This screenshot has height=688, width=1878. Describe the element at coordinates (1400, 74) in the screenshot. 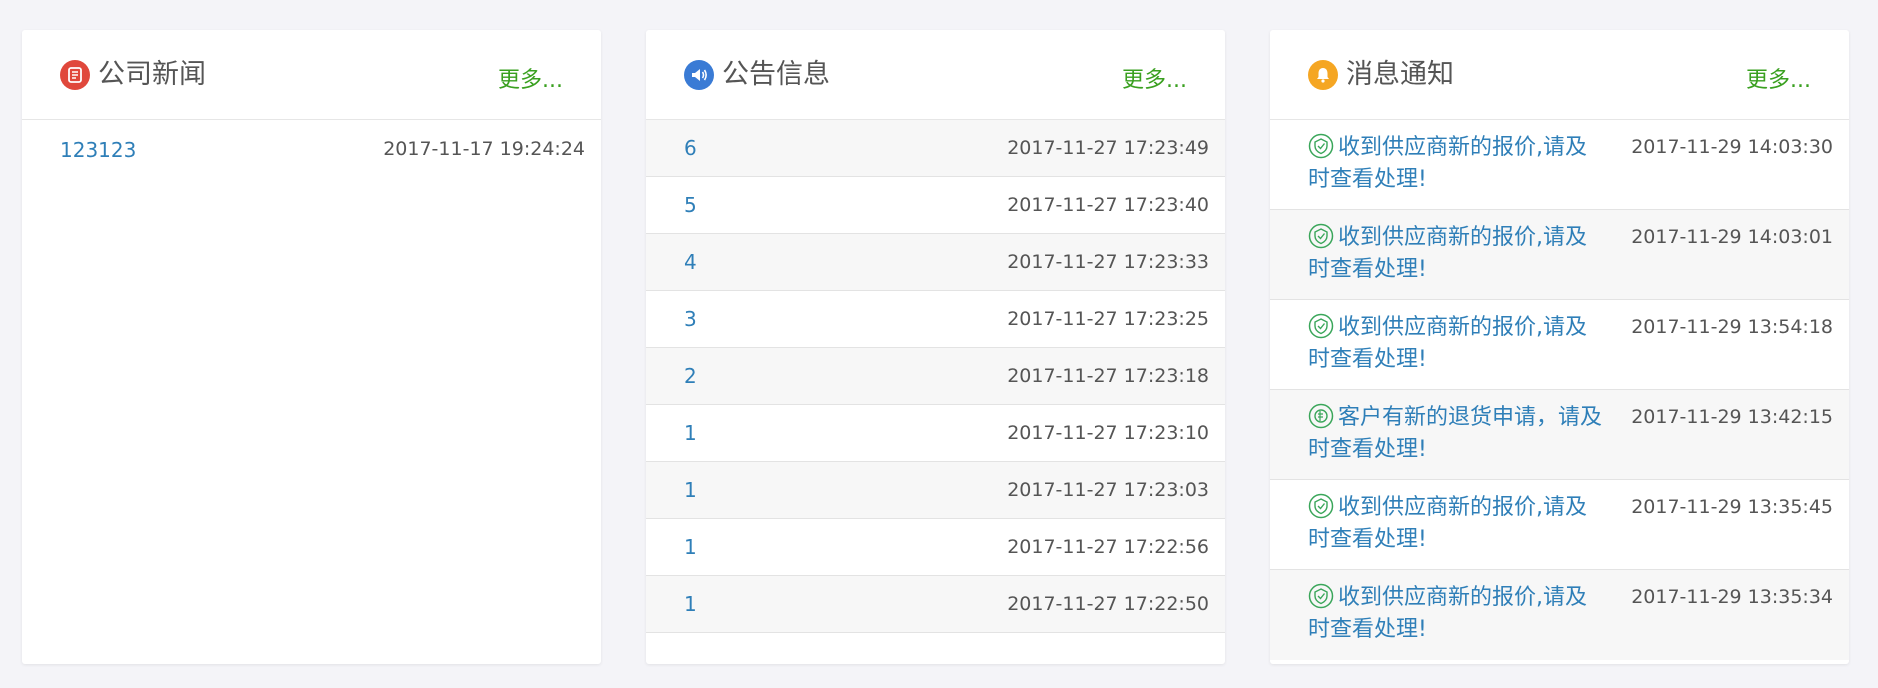

I see `messages-title: 消息通知` at that location.